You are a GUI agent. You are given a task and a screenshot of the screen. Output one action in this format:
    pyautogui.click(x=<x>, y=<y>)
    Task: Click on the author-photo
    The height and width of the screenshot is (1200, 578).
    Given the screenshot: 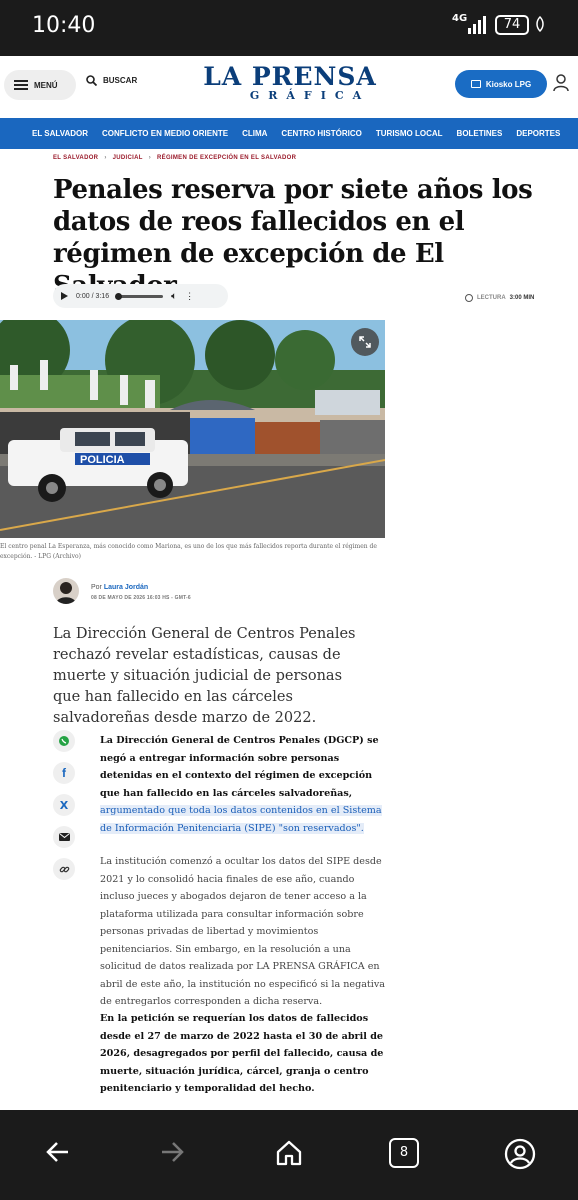 What is the action you would take?
    pyautogui.click(x=66, y=593)
    